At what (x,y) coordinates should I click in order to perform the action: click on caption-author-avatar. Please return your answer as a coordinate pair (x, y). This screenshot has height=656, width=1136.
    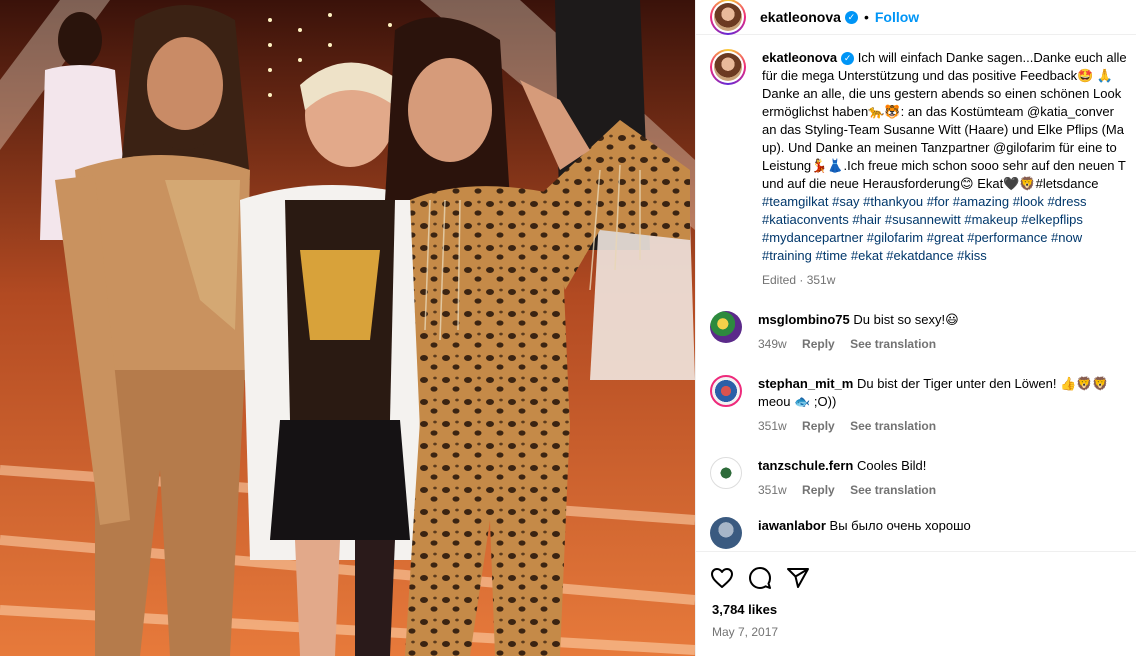
    Looking at the image, I should click on (728, 67).